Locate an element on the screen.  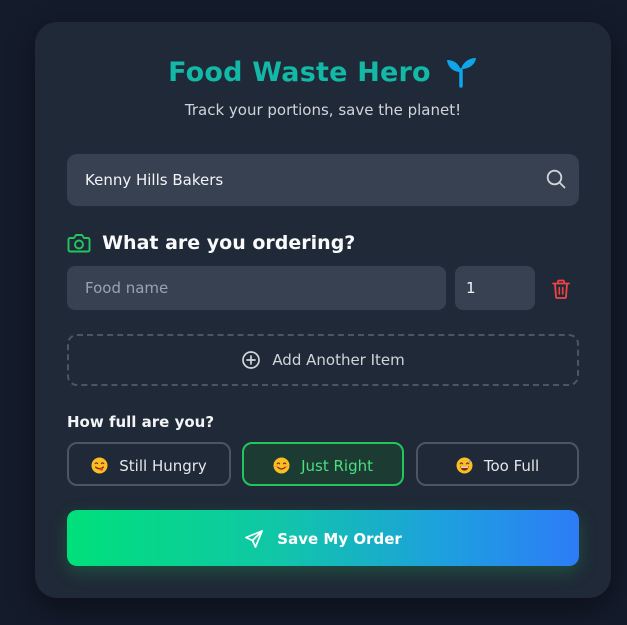
add-item-label: Add Another Item is located at coordinates (338, 359).